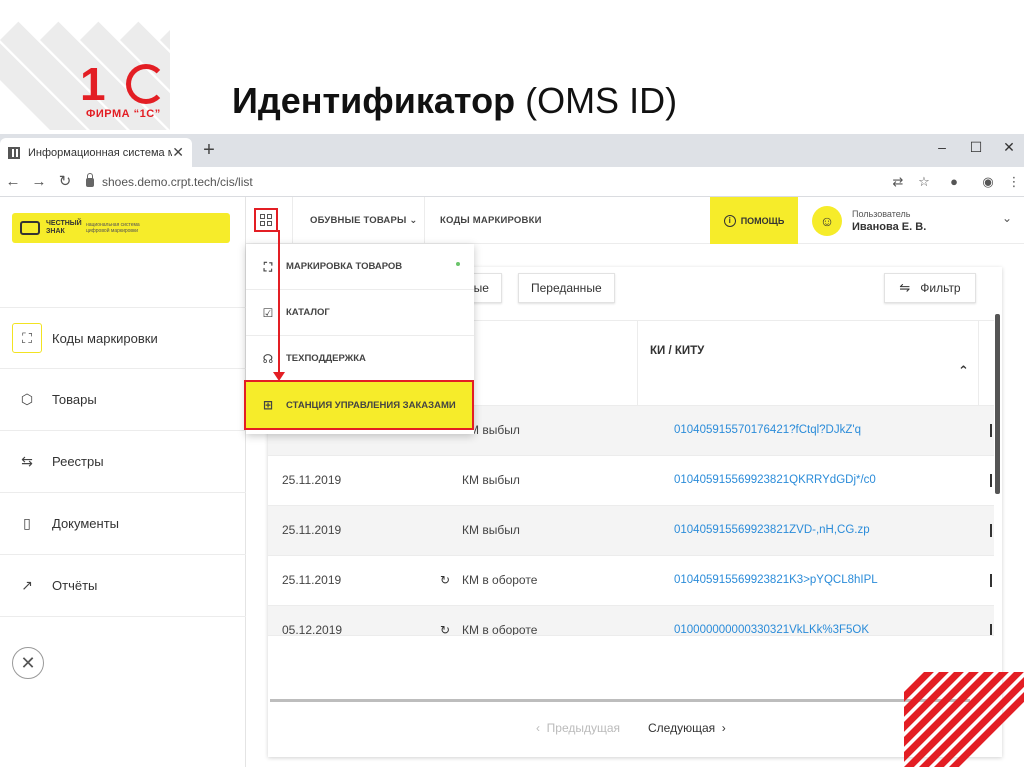  I want to click on code-link: 010405915569923821QKRRYdGDj*/c0, so click(775, 480).